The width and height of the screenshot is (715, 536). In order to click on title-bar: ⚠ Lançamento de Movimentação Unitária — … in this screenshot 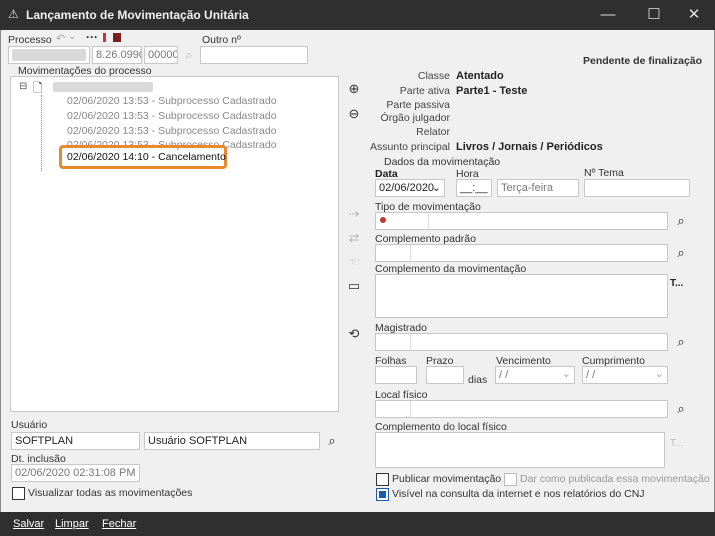, I will do `click(357, 15)`.